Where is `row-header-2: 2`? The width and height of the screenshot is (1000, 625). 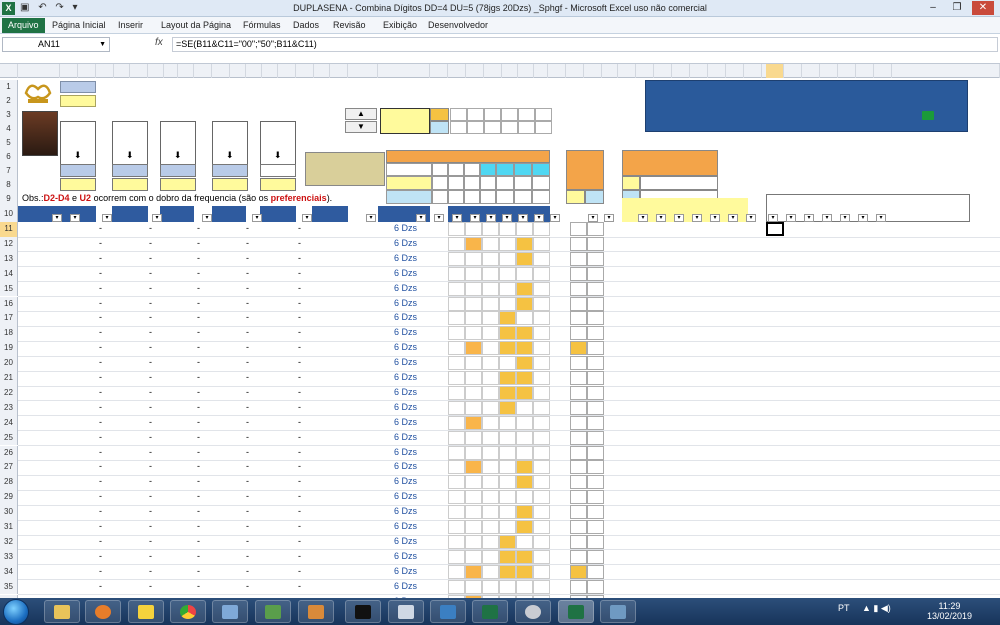 row-header-2: 2 is located at coordinates (9, 101).